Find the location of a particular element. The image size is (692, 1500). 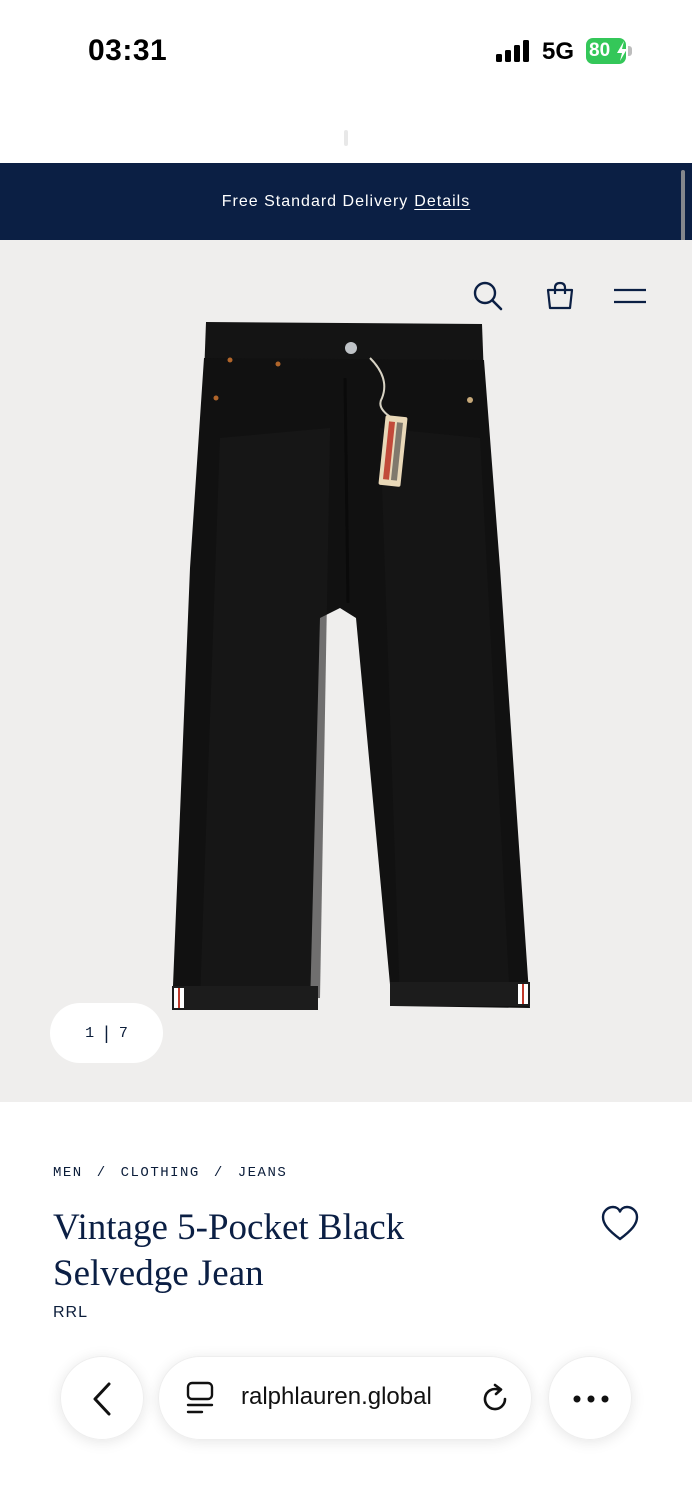

back-icon is located at coordinates (102, 1399).